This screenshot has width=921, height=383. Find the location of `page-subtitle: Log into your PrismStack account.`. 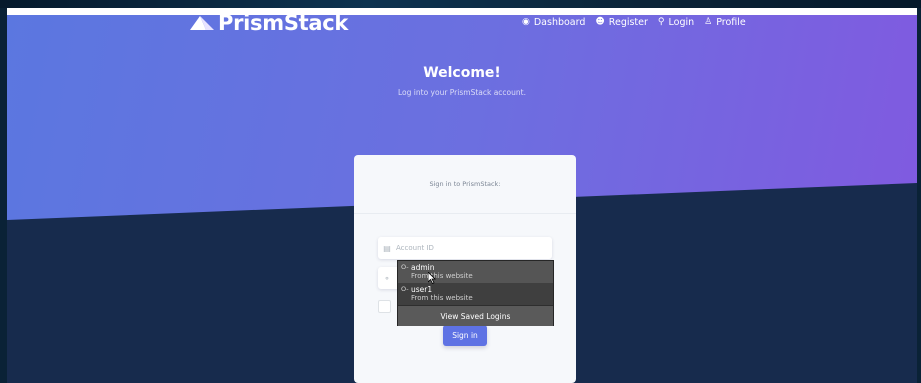

page-subtitle: Log into your PrismStack account. is located at coordinates (462, 92).